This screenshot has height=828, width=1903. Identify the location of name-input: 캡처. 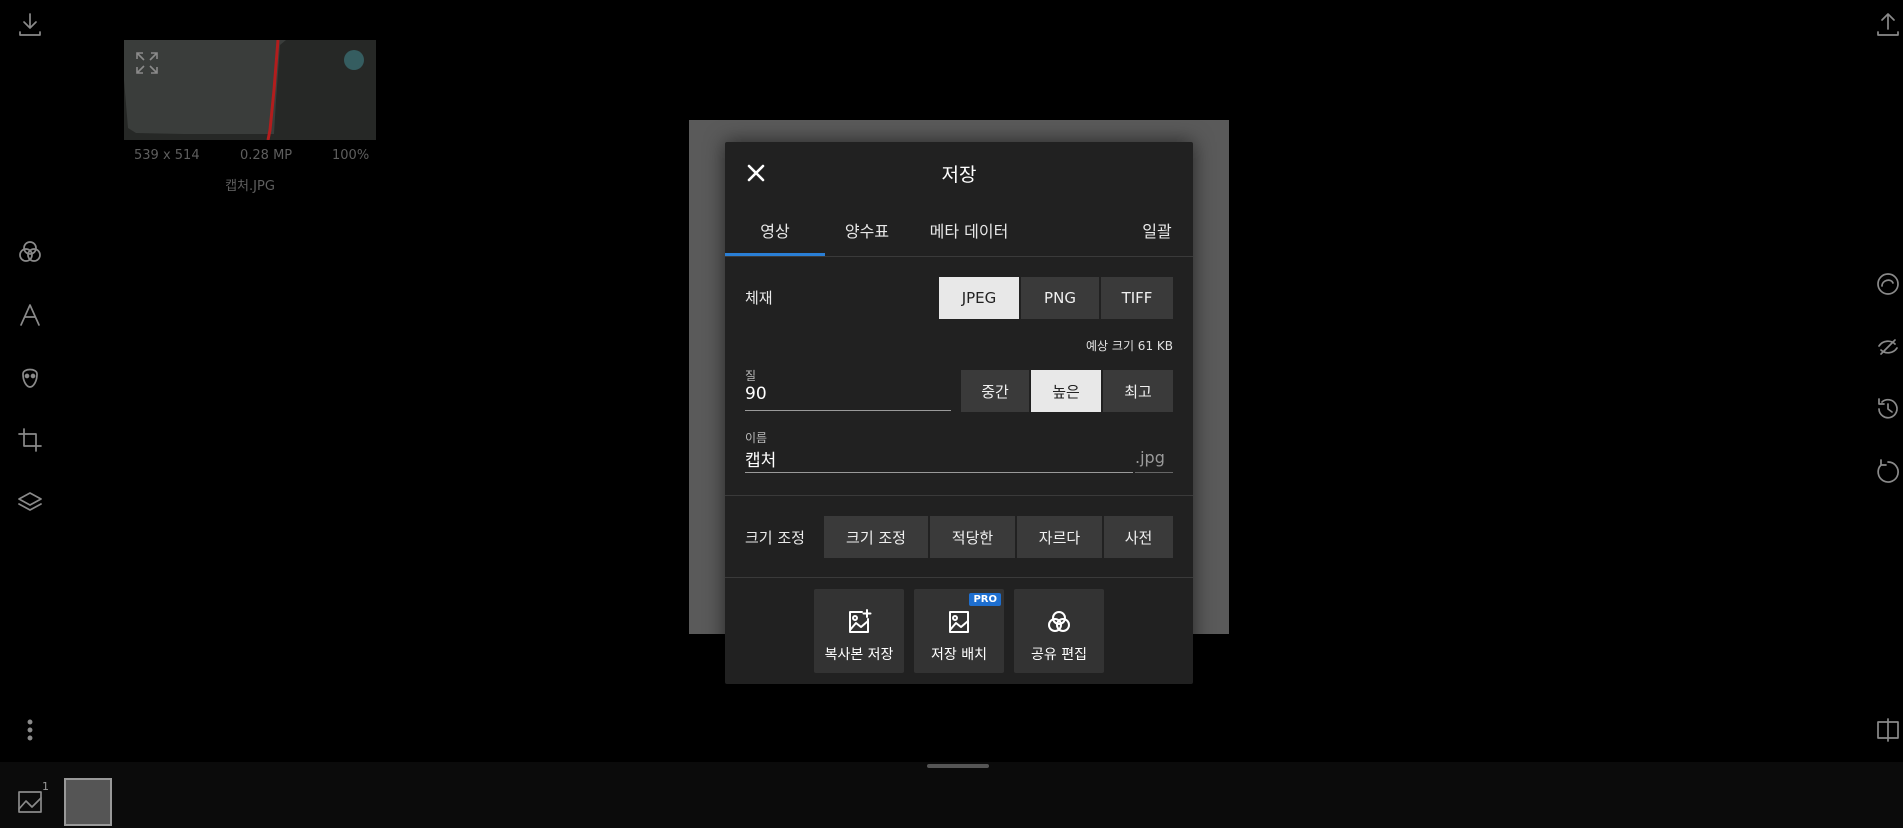
(935, 458).